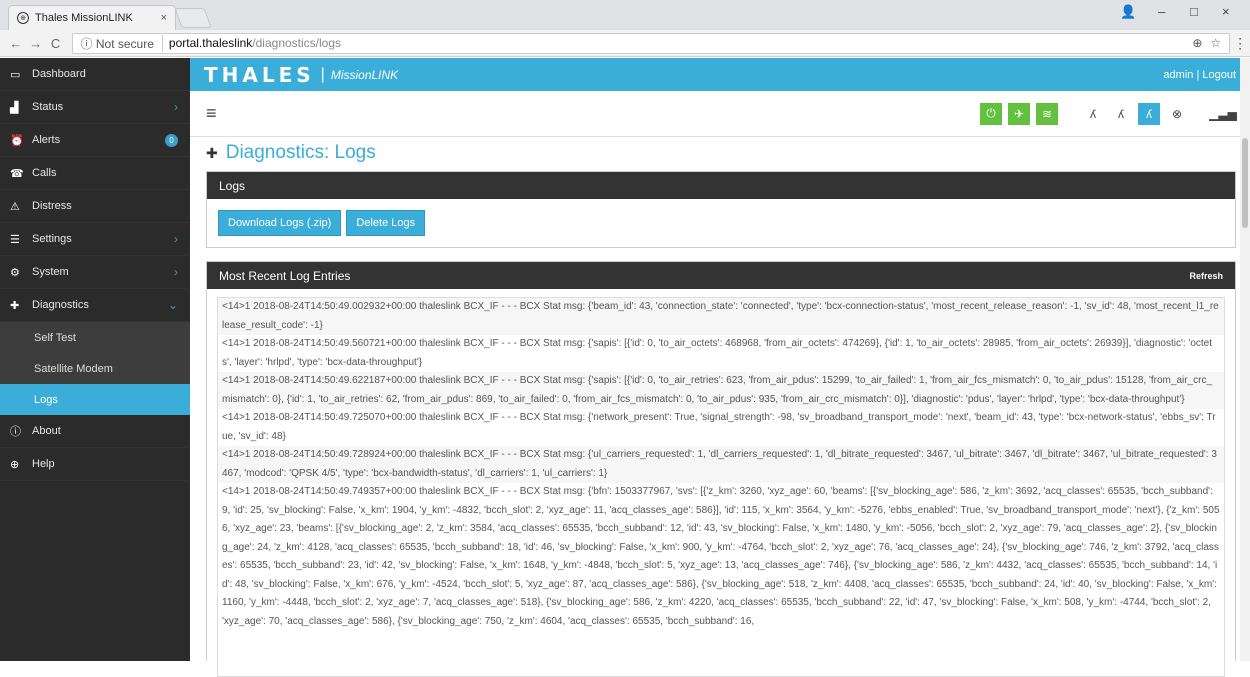 The width and height of the screenshot is (1250, 677). I want to click on sidebar-item-label: Help, so click(43, 464).